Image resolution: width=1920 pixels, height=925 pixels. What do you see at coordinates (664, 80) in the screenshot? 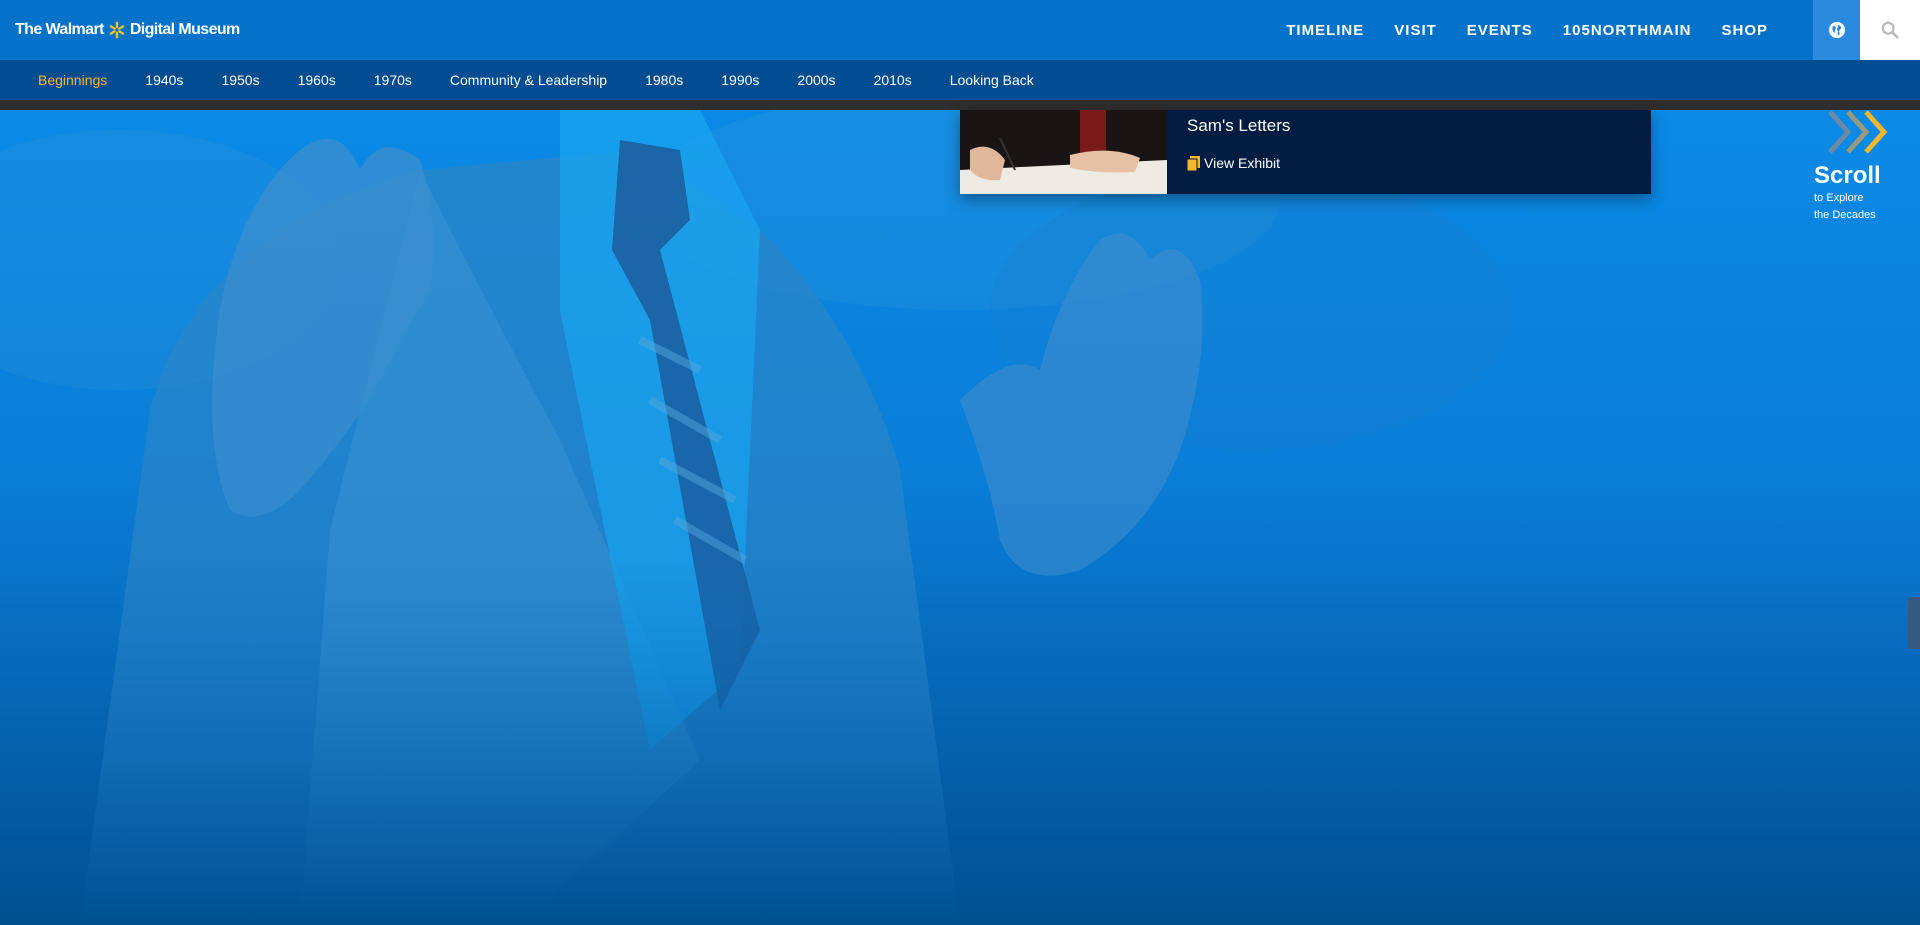
I see `decade-1980s: 1980s` at bounding box center [664, 80].